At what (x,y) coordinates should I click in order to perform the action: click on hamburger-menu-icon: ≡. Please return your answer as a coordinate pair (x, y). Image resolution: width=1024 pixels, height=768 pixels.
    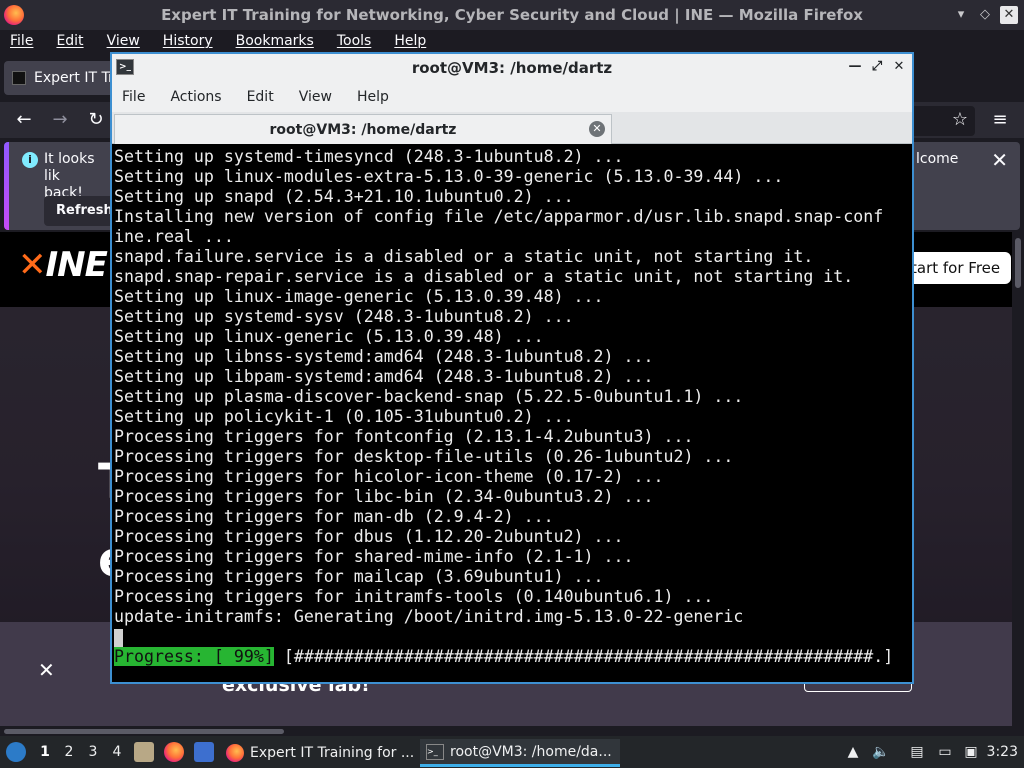
    Looking at the image, I should click on (1000, 120).